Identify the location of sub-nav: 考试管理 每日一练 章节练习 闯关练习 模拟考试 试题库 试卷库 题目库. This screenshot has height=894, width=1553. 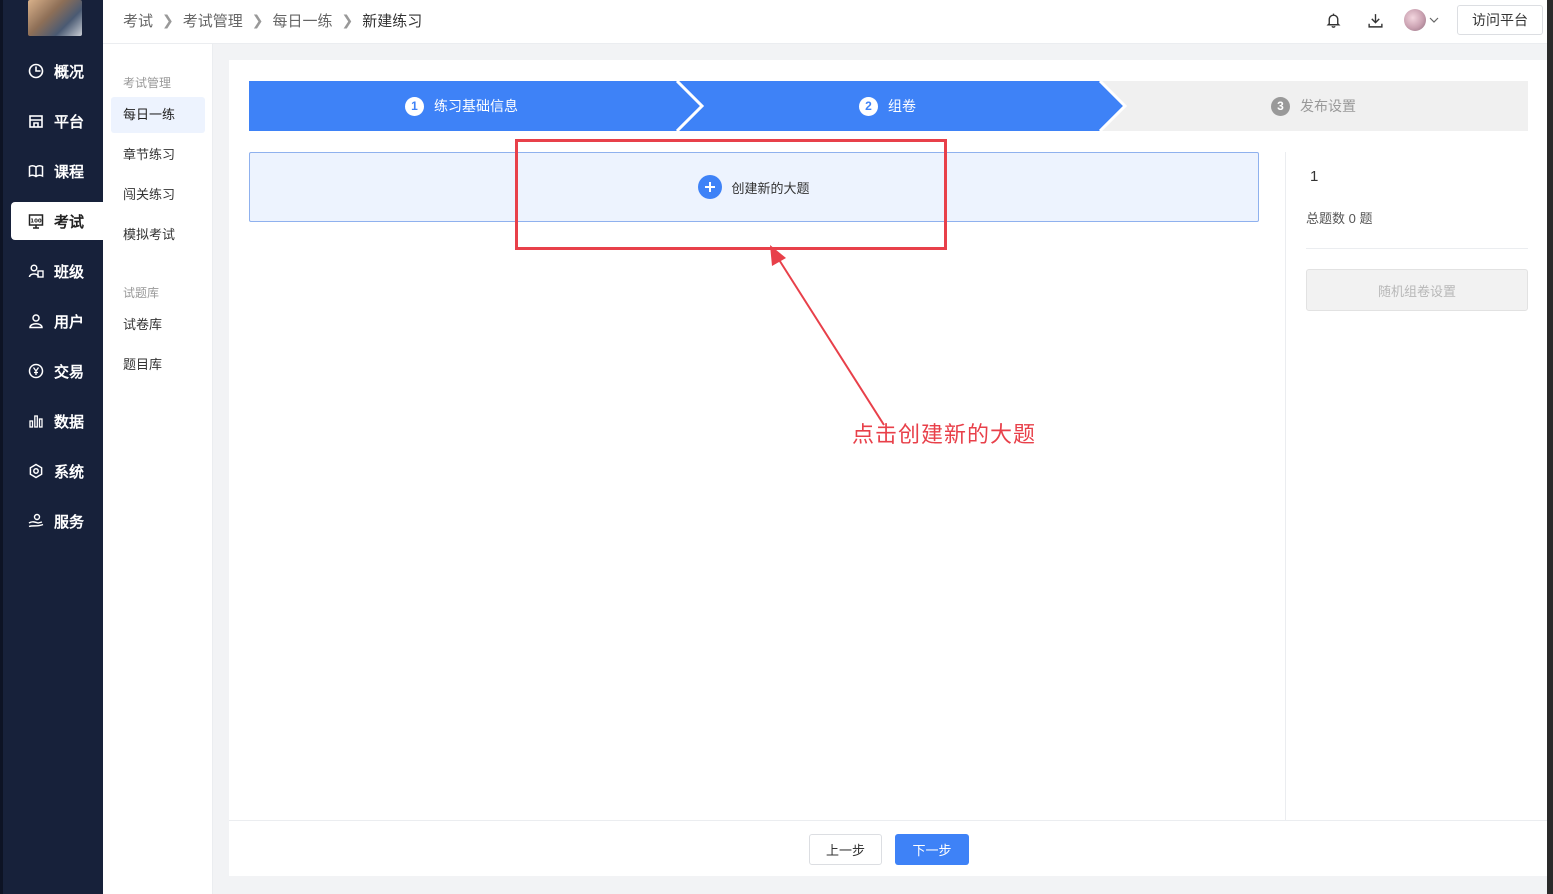
(158, 447).